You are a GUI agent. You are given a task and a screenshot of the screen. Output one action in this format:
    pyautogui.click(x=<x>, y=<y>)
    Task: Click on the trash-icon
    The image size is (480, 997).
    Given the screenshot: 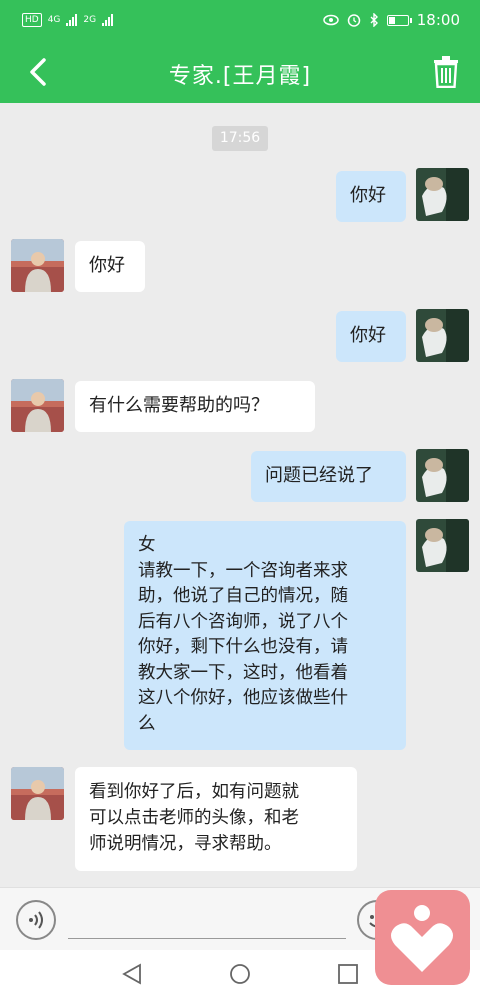 What is the action you would take?
    pyautogui.click(x=446, y=72)
    